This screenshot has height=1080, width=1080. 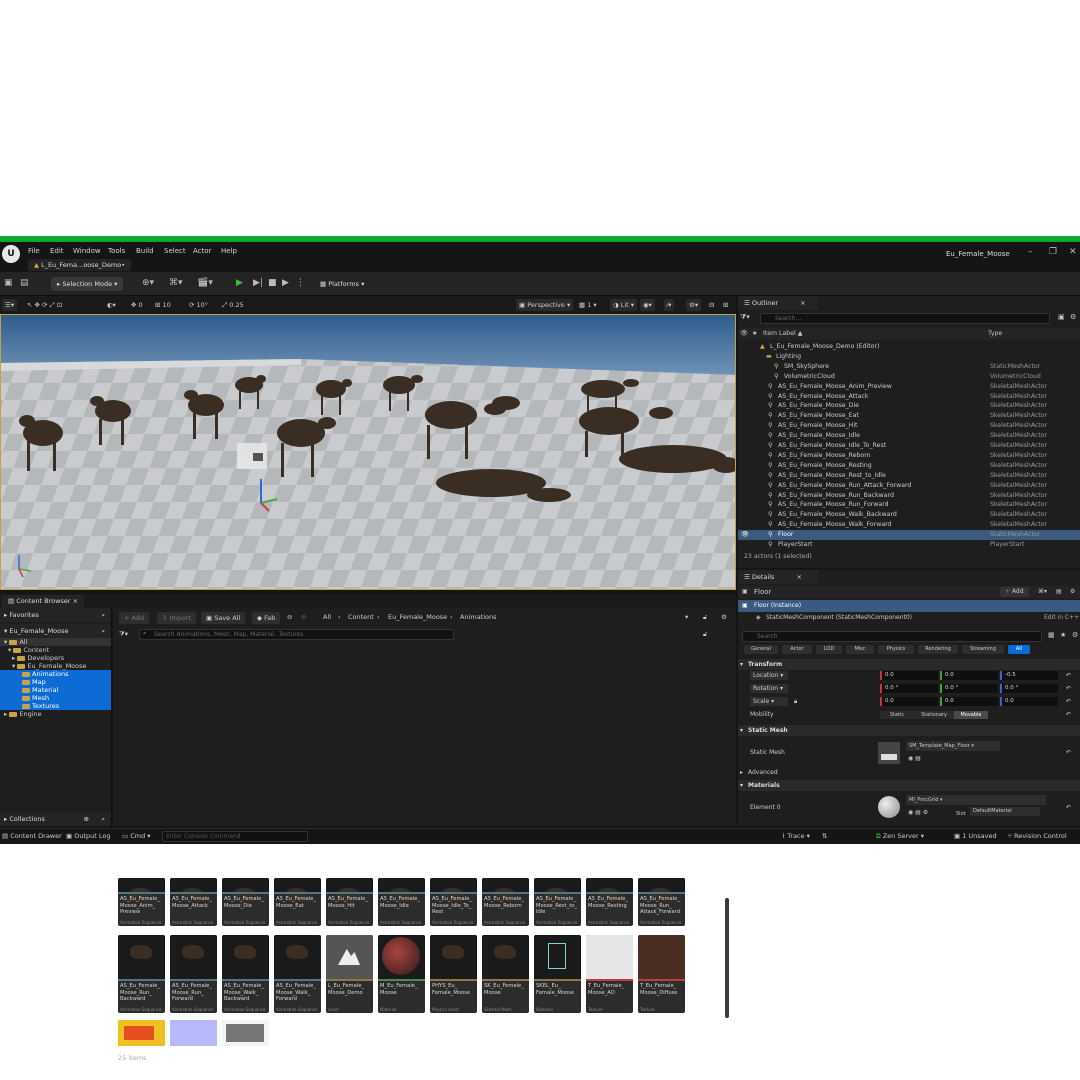 I want to click on add-collection-icon: ⊕, so click(x=86, y=819).